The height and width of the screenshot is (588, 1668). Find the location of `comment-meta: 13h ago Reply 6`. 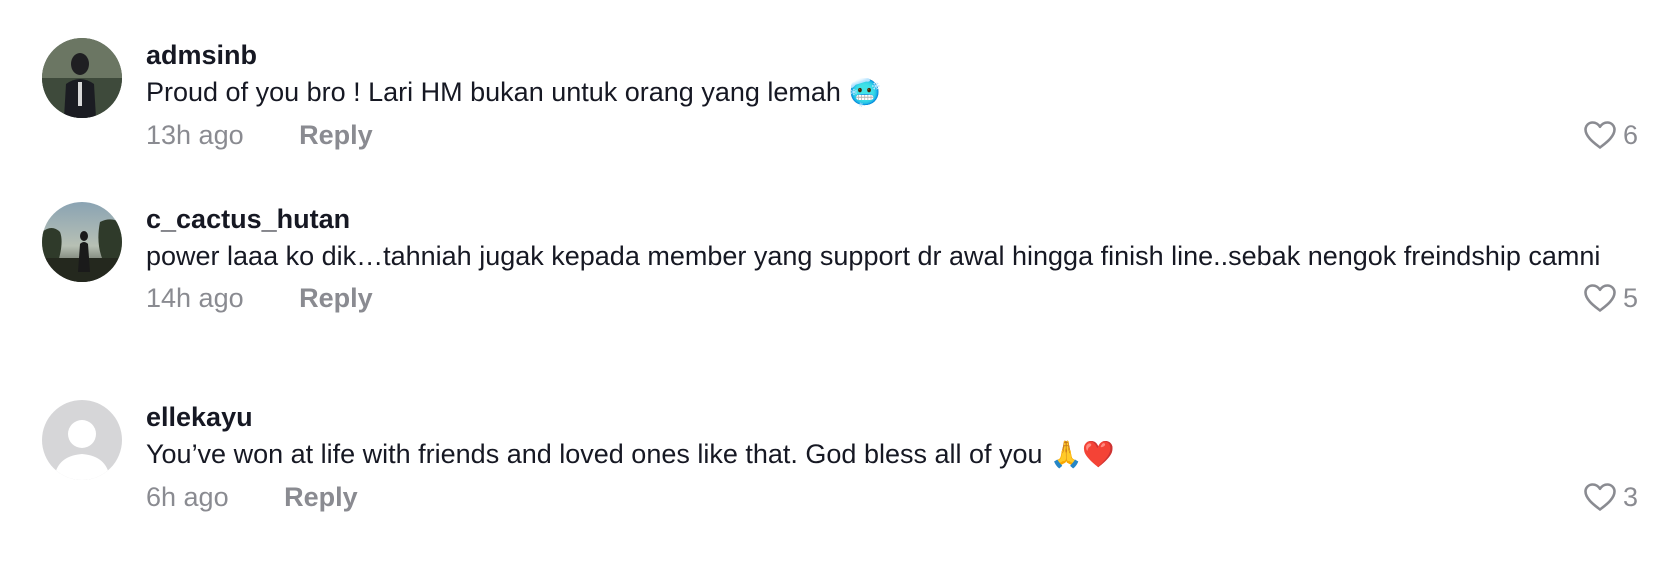

comment-meta: 13h ago Reply 6 is located at coordinates (892, 135).